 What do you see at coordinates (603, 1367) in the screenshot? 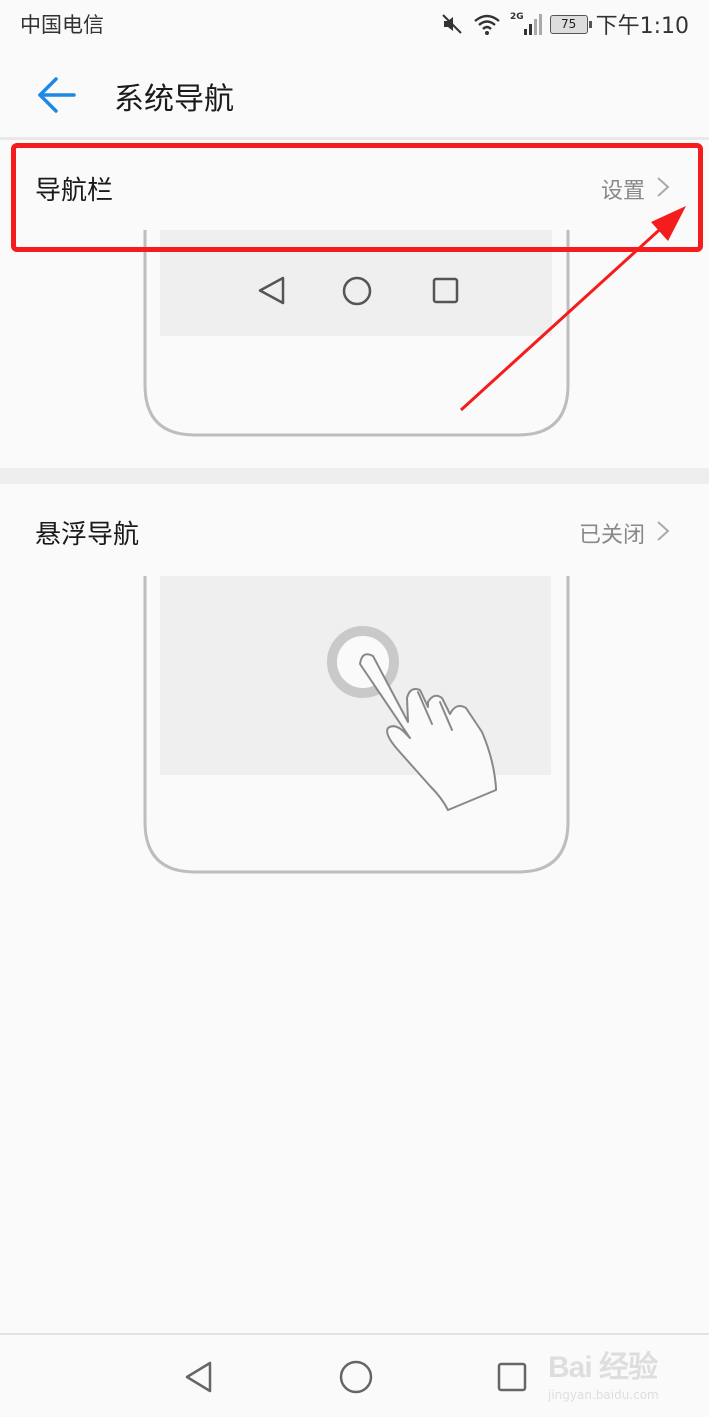
I see `watermark-brand: Bai 经验` at bounding box center [603, 1367].